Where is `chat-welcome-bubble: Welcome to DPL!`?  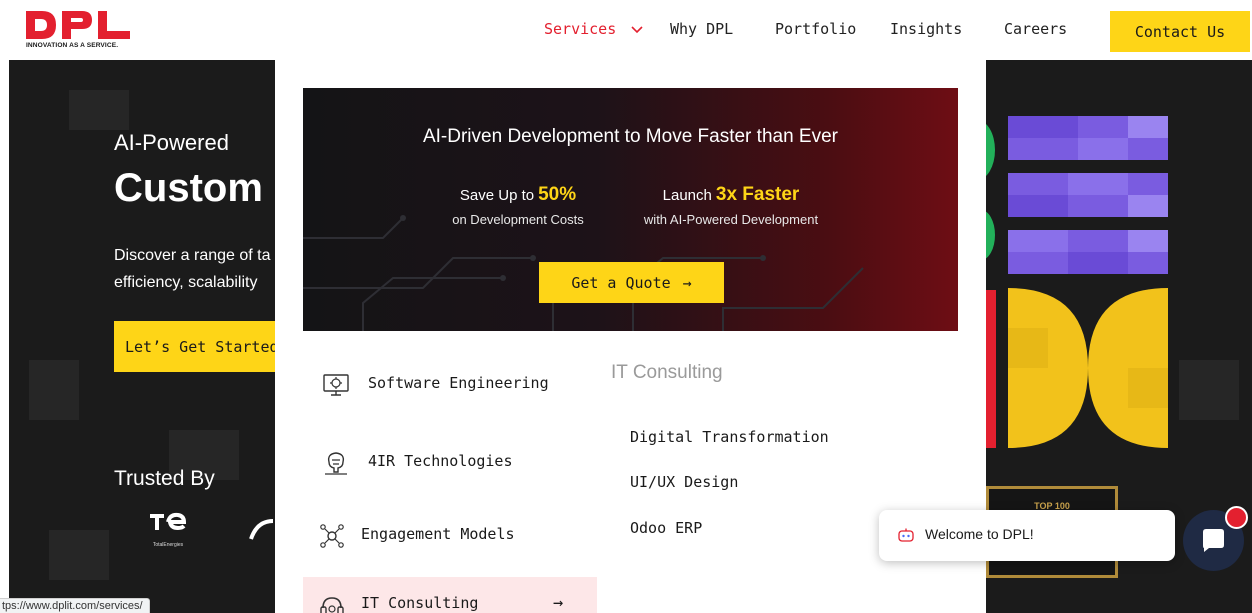
chat-welcome-bubble: Welcome to DPL! is located at coordinates (1027, 535).